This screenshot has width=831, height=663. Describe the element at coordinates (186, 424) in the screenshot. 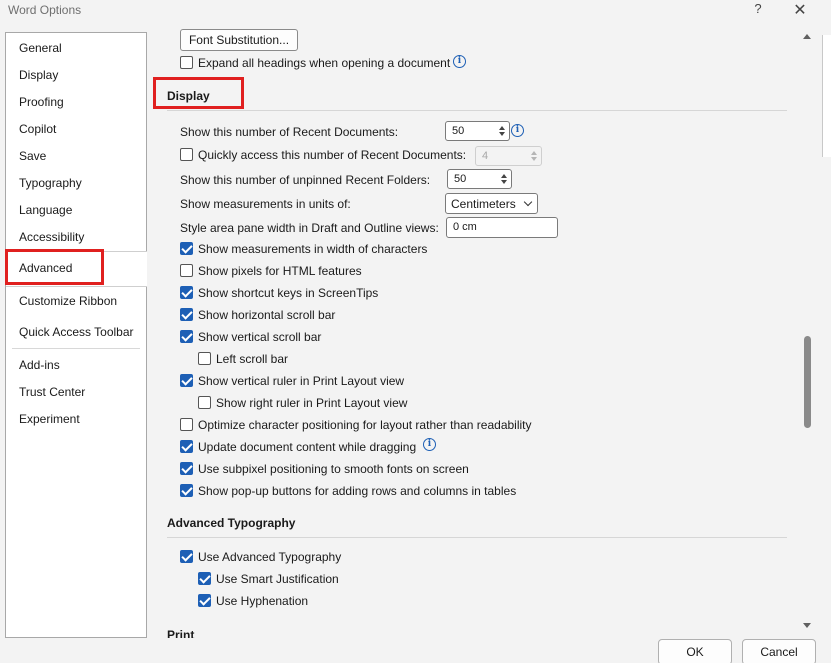

I see `optimize-positioning-checkbox` at that location.